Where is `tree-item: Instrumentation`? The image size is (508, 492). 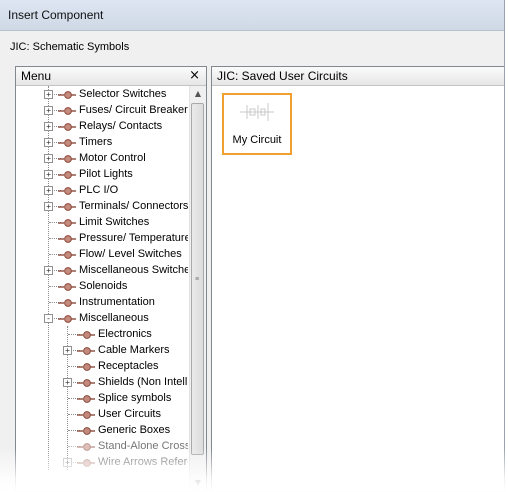
tree-item: Instrumentation is located at coordinates (102, 302).